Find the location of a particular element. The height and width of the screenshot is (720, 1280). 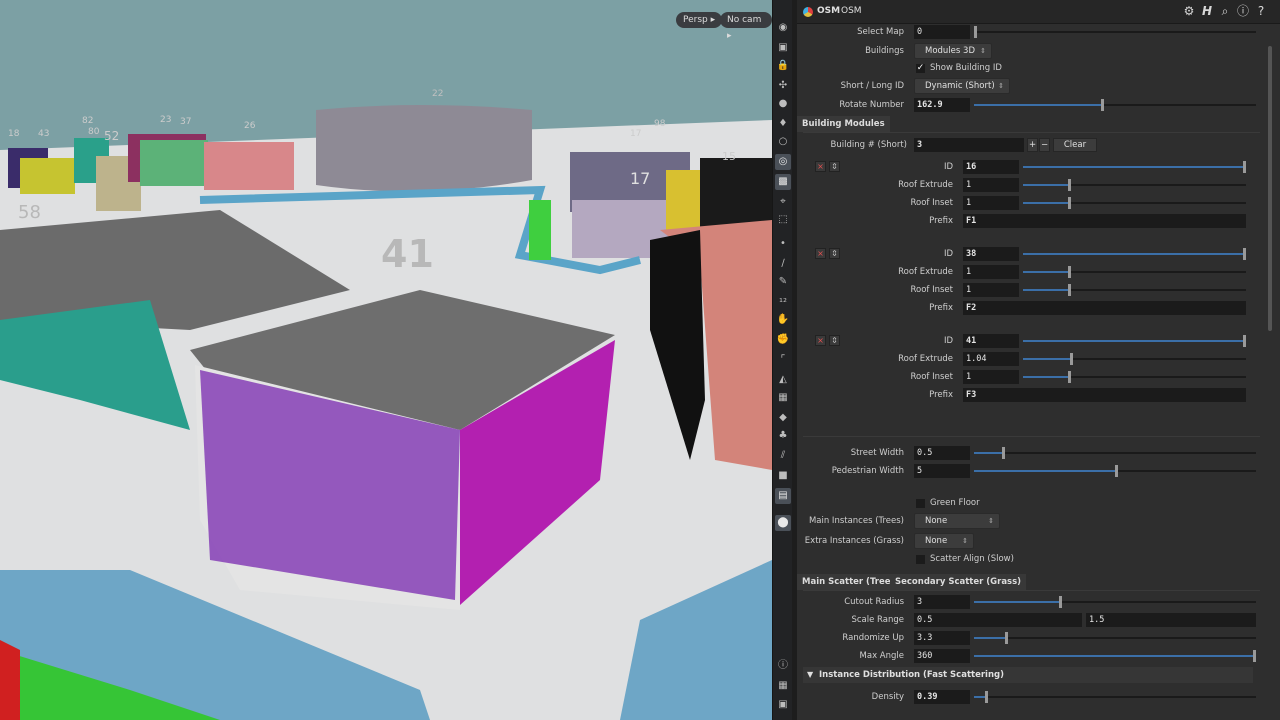

location-icon: ⬤ is located at coordinates (783, 523).